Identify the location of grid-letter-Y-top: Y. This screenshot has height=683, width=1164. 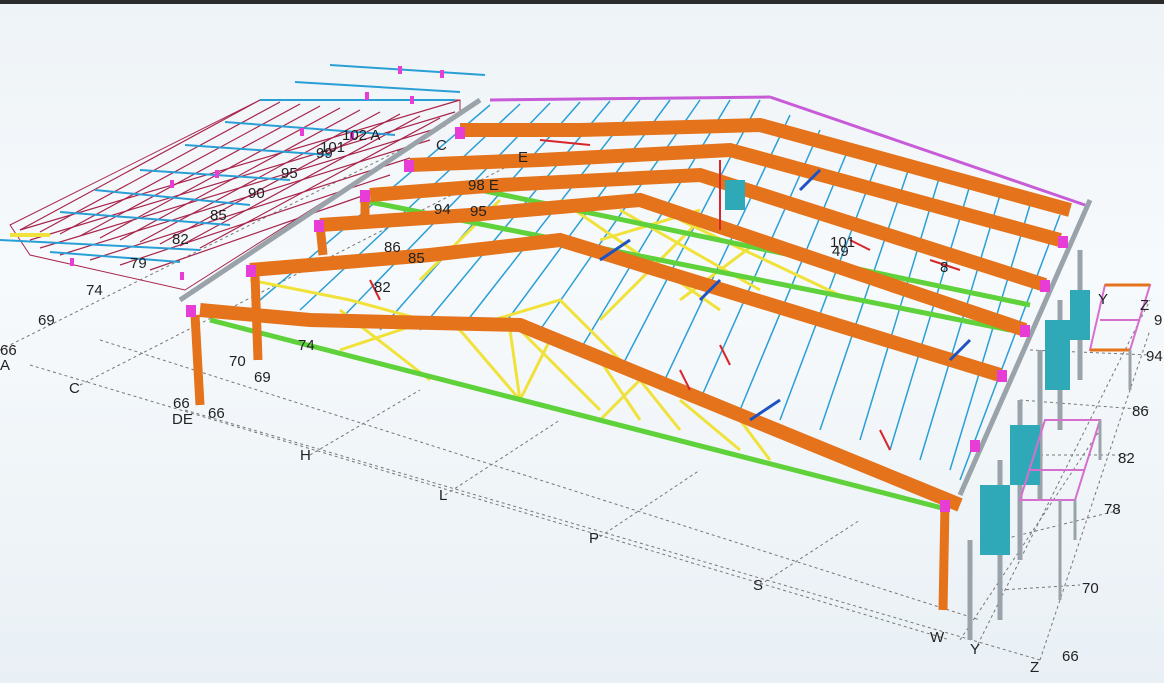
(1103, 299).